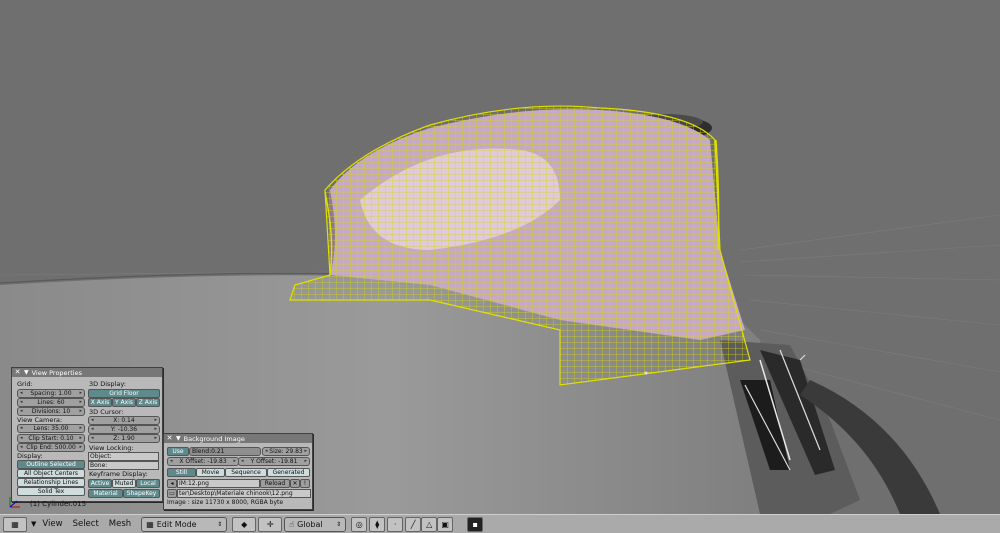 The width and height of the screenshot is (1000, 533). Describe the element at coordinates (105, 493) in the screenshot. I see `keyframe-material-toggle: Material` at that location.